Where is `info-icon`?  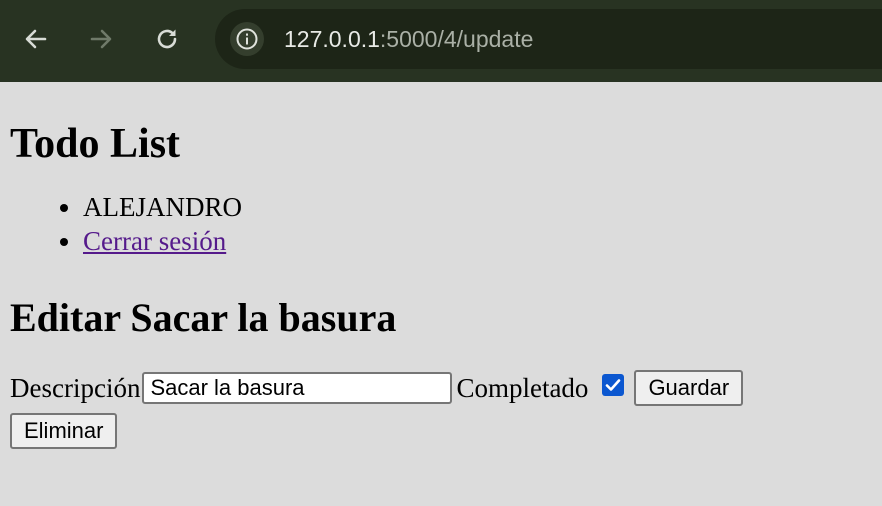
info-icon is located at coordinates (247, 39).